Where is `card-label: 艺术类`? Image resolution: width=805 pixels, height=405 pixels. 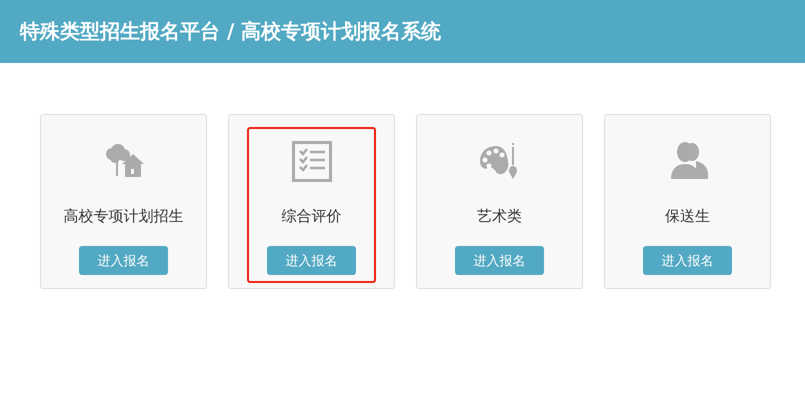
card-label: 艺术类 is located at coordinates (499, 216).